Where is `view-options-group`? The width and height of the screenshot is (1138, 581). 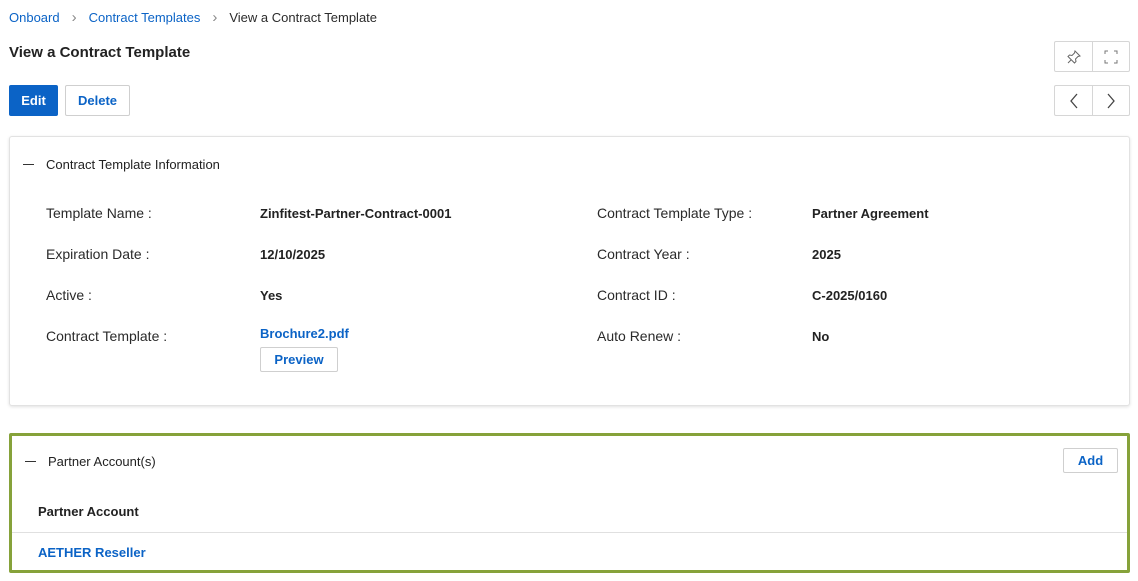
view-options-group is located at coordinates (1092, 56).